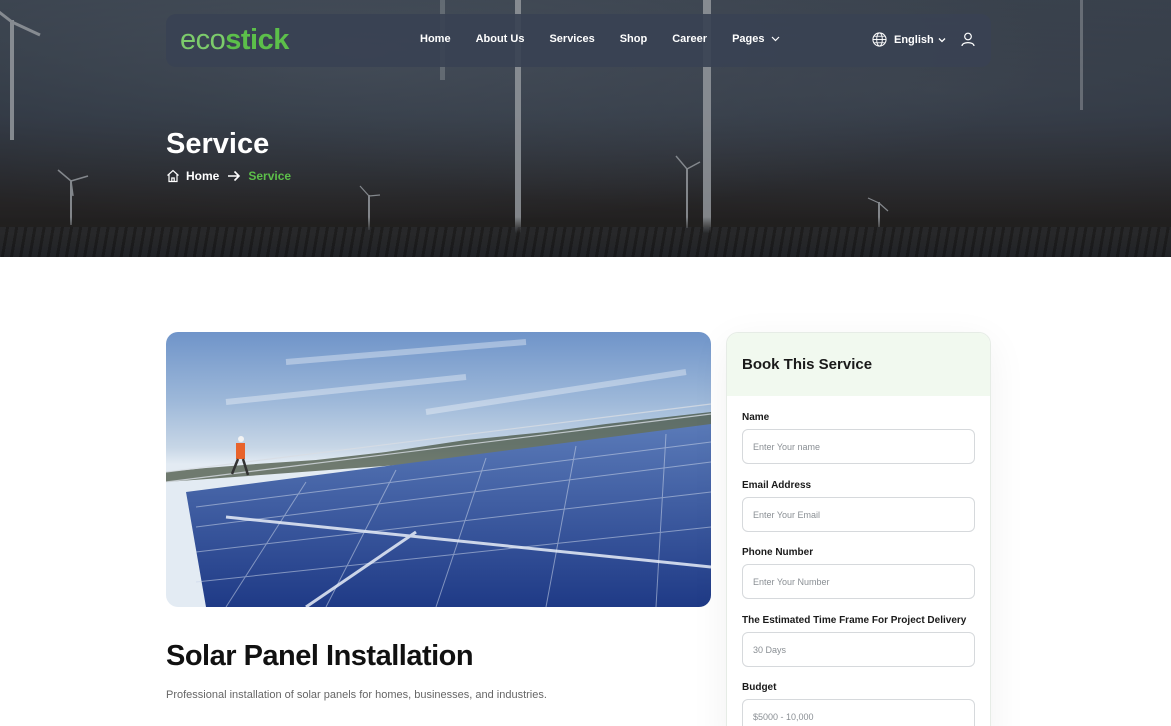  Describe the element at coordinates (879, 39) in the screenshot. I see `globe-icon` at that location.